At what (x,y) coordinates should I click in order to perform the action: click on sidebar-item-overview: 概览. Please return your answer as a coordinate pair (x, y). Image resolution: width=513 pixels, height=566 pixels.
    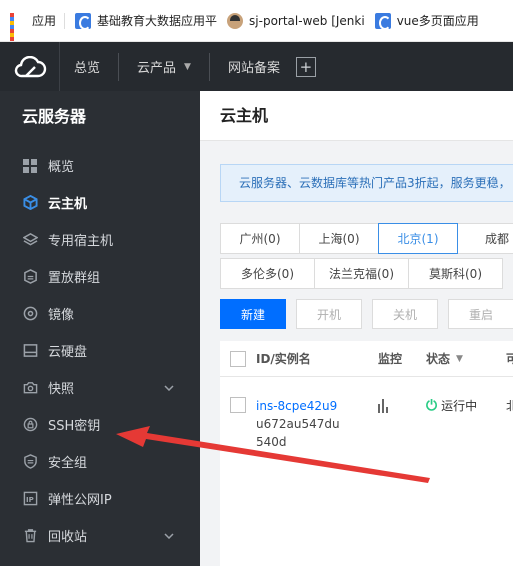
    Looking at the image, I should click on (100, 165).